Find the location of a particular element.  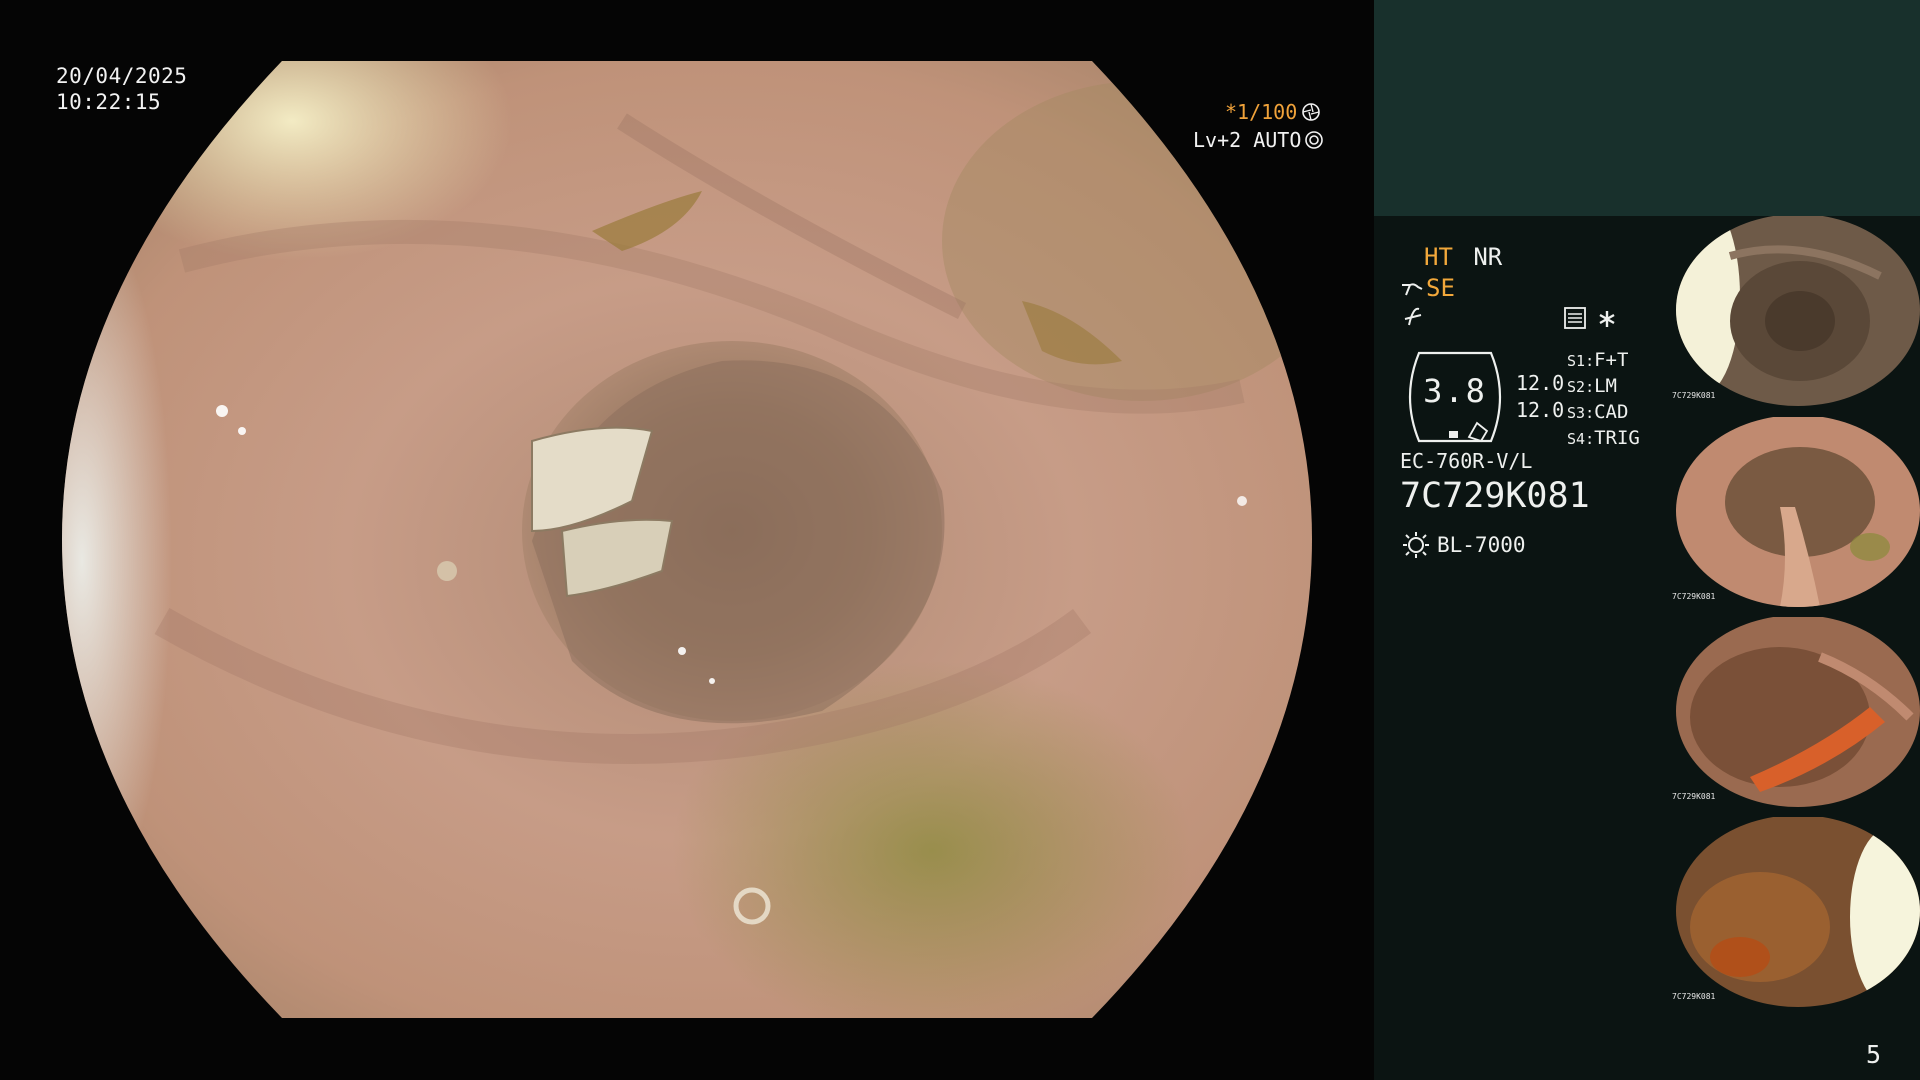

thumbnail-4-image is located at coordinates (1795, 914).